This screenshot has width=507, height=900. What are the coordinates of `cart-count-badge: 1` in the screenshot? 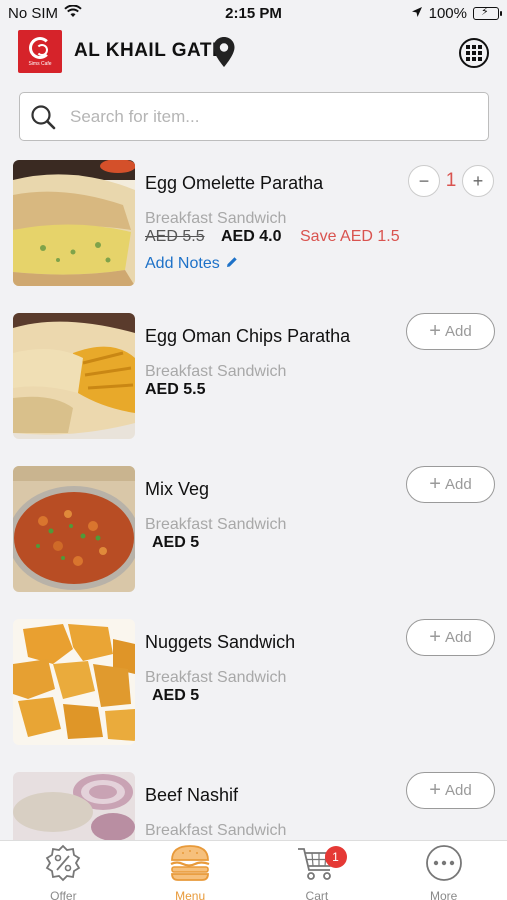 It's located at (335, 857).